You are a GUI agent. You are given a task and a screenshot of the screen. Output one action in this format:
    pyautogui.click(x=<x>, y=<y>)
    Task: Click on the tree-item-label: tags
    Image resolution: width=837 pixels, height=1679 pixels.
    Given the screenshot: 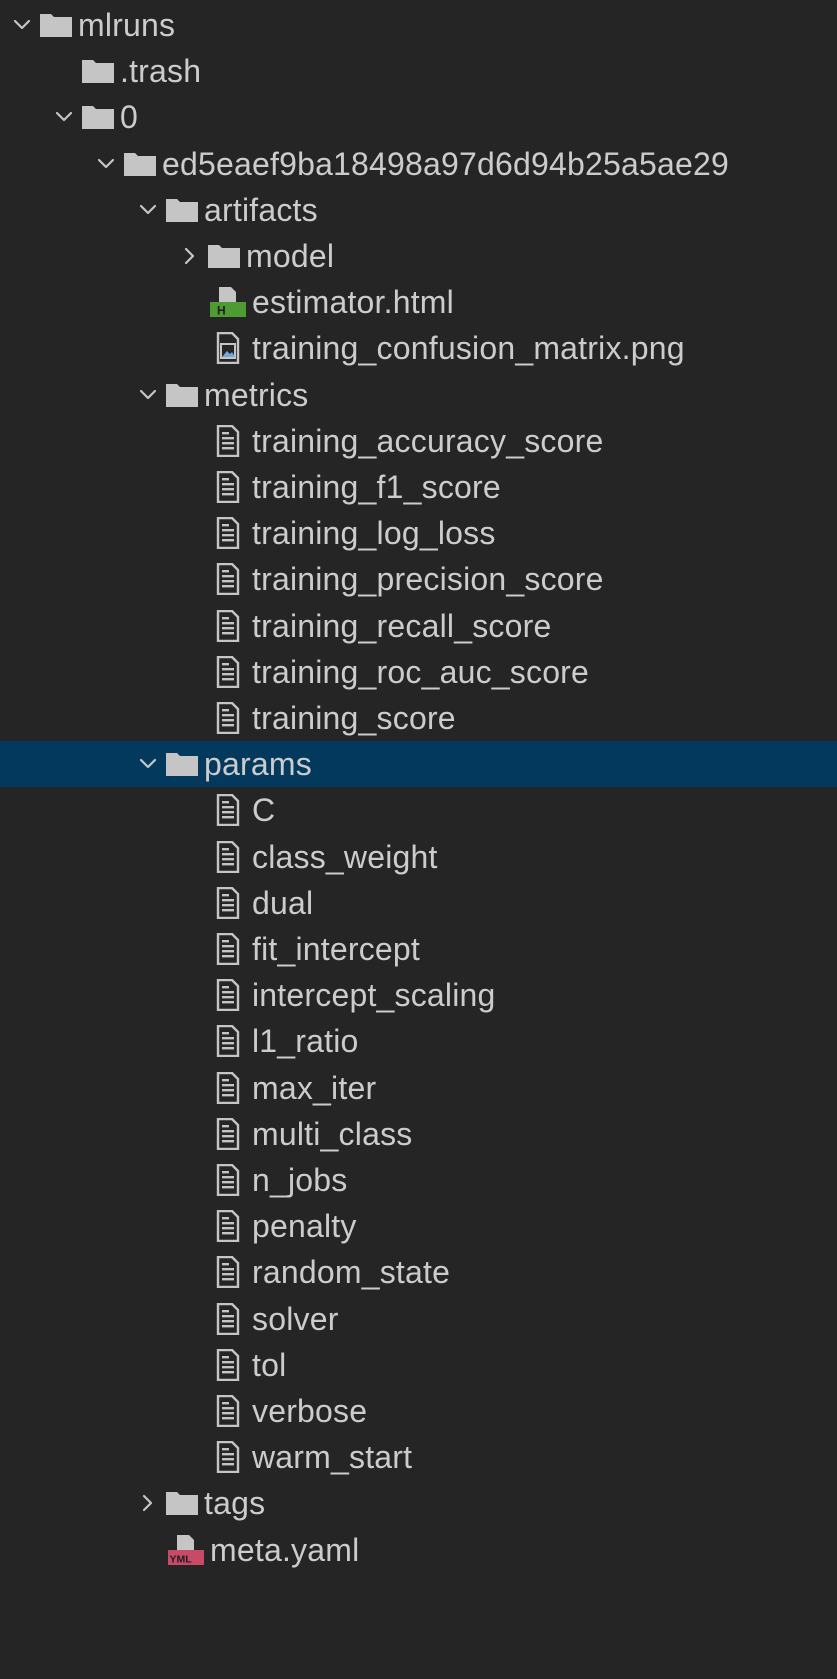 What is the action you would take?
    pyautogui.click(x=235, y=1503)
    